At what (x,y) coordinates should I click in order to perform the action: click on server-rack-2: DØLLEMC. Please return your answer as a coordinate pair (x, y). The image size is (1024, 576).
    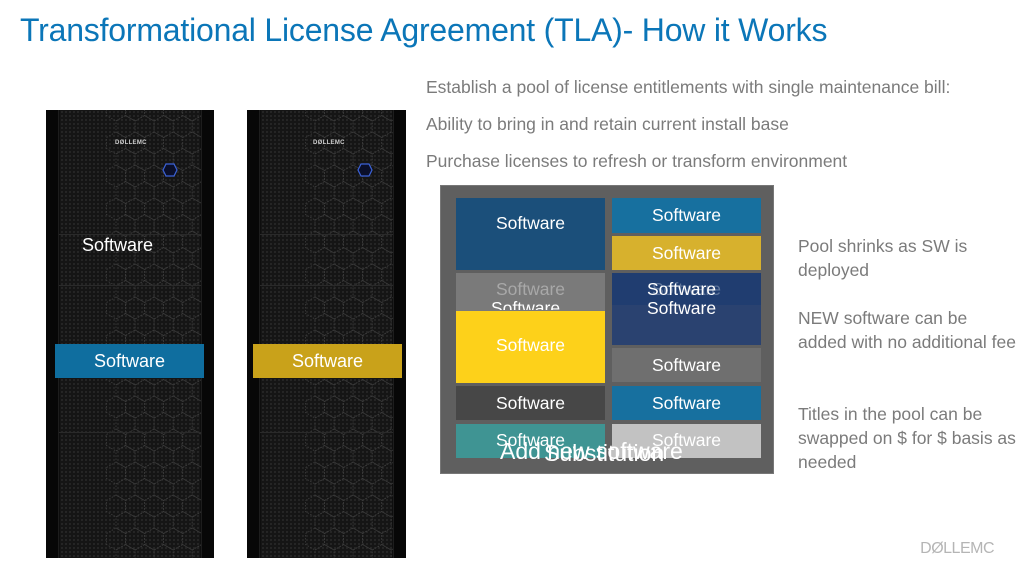
    Looking at the image, I should click on (326, 334).